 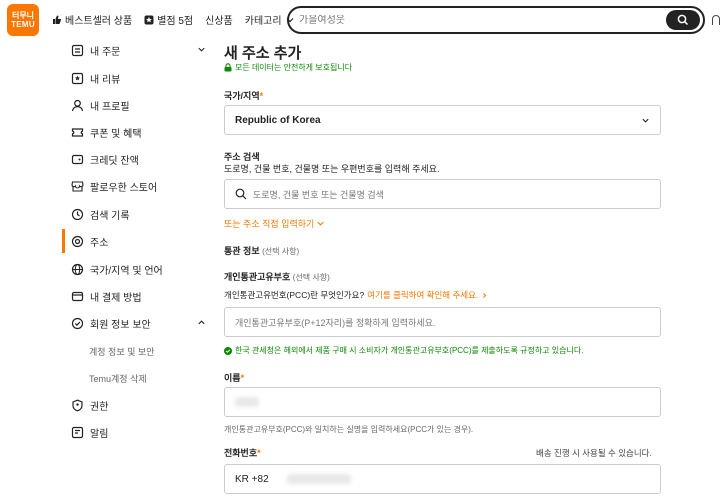 I want to click on lock-icon, so click(x=228, y=67).